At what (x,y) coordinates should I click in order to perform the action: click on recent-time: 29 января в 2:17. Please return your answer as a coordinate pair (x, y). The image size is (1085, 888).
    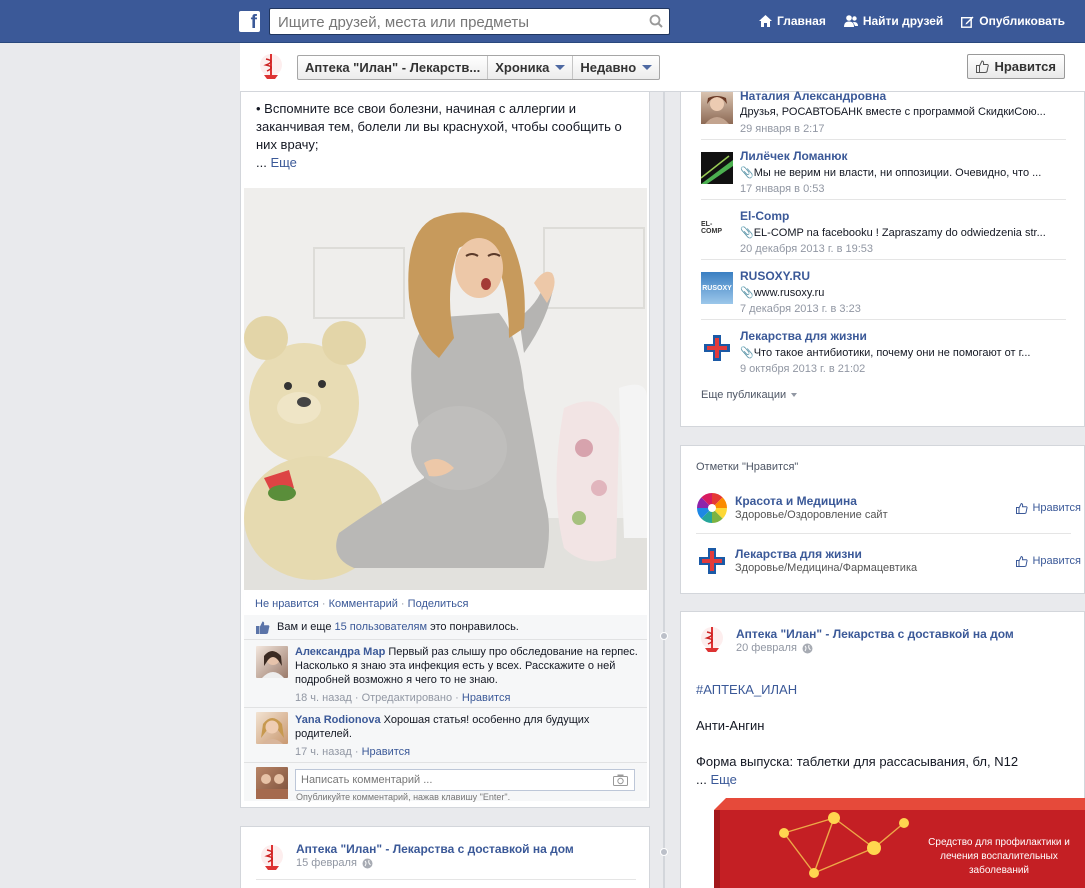
    Looking at the image, I should click on (782, 129).